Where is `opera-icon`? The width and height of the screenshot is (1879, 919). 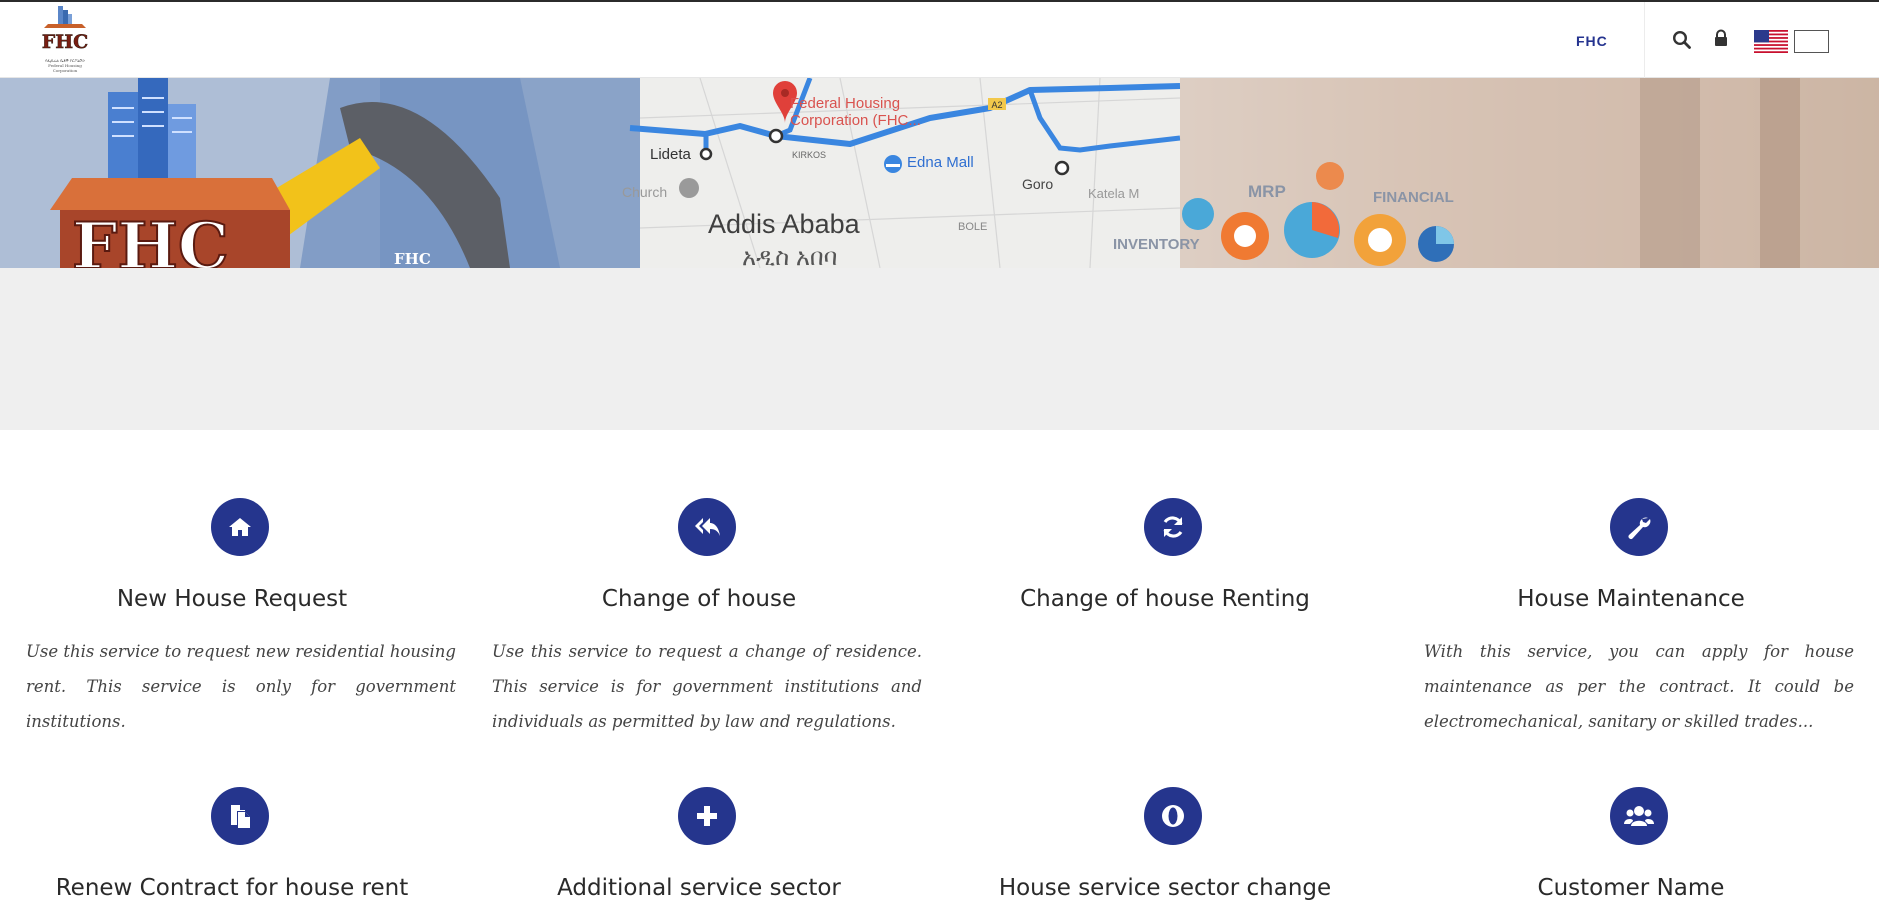
opera-icon is located at coordinates (1173, 816).